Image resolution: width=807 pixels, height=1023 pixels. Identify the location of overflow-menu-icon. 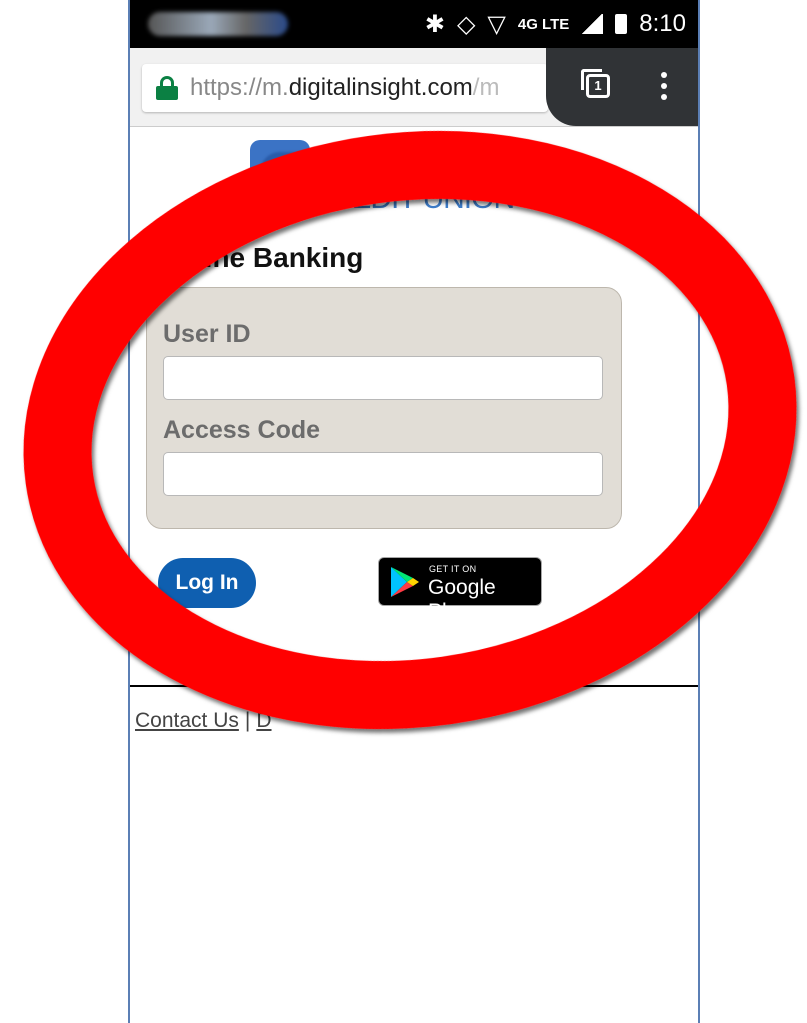
(664, 89).